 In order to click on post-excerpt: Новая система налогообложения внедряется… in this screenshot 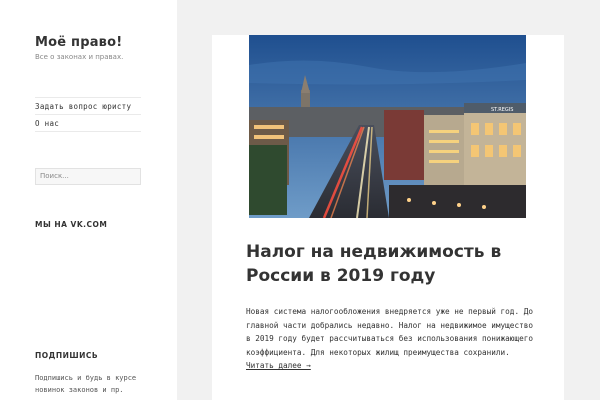, I will do `click(391, 339)`.